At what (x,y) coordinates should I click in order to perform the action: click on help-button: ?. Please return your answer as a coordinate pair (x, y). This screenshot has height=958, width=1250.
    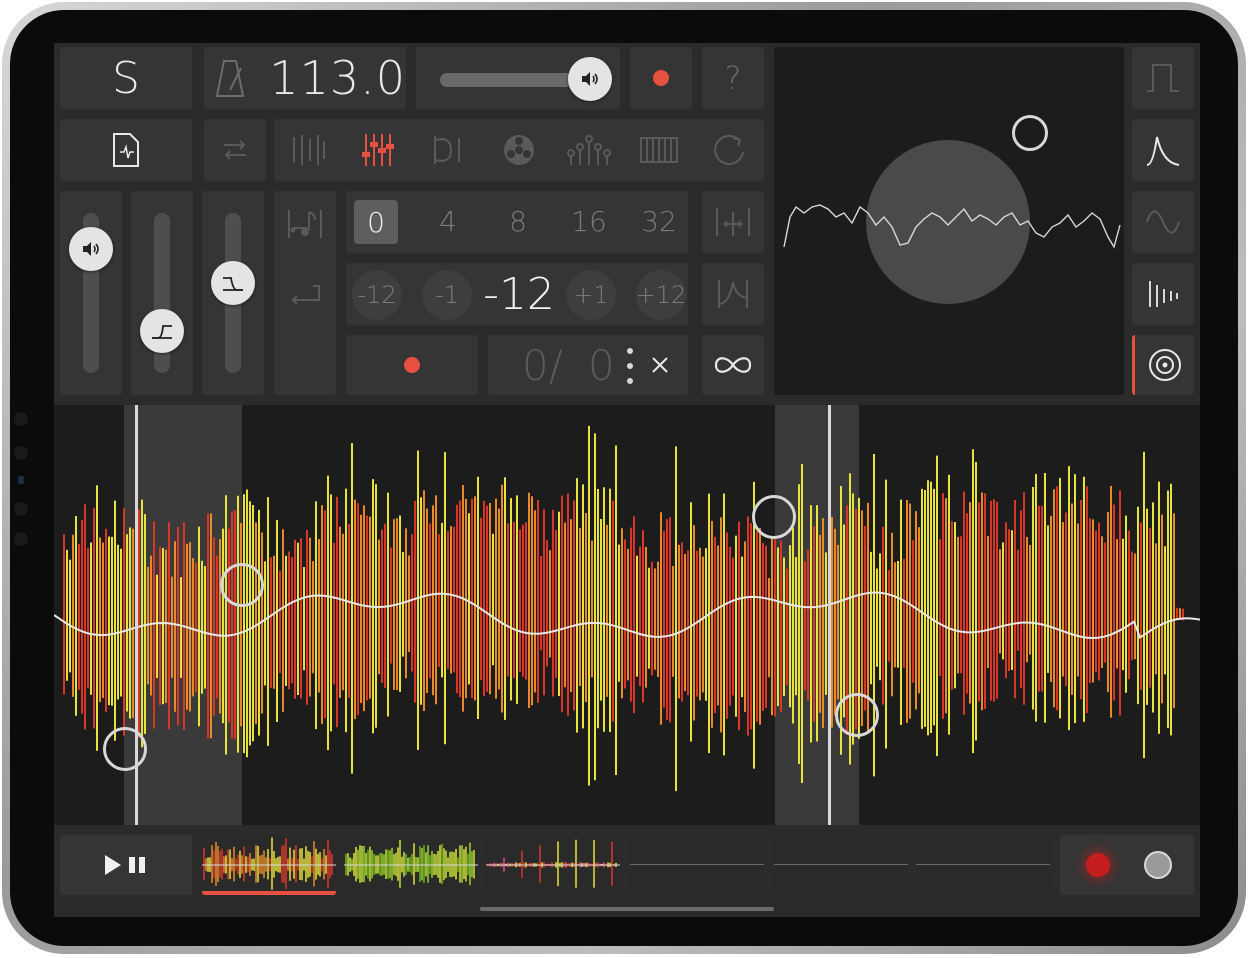
    Looking at the image, I should click on (733, 78).